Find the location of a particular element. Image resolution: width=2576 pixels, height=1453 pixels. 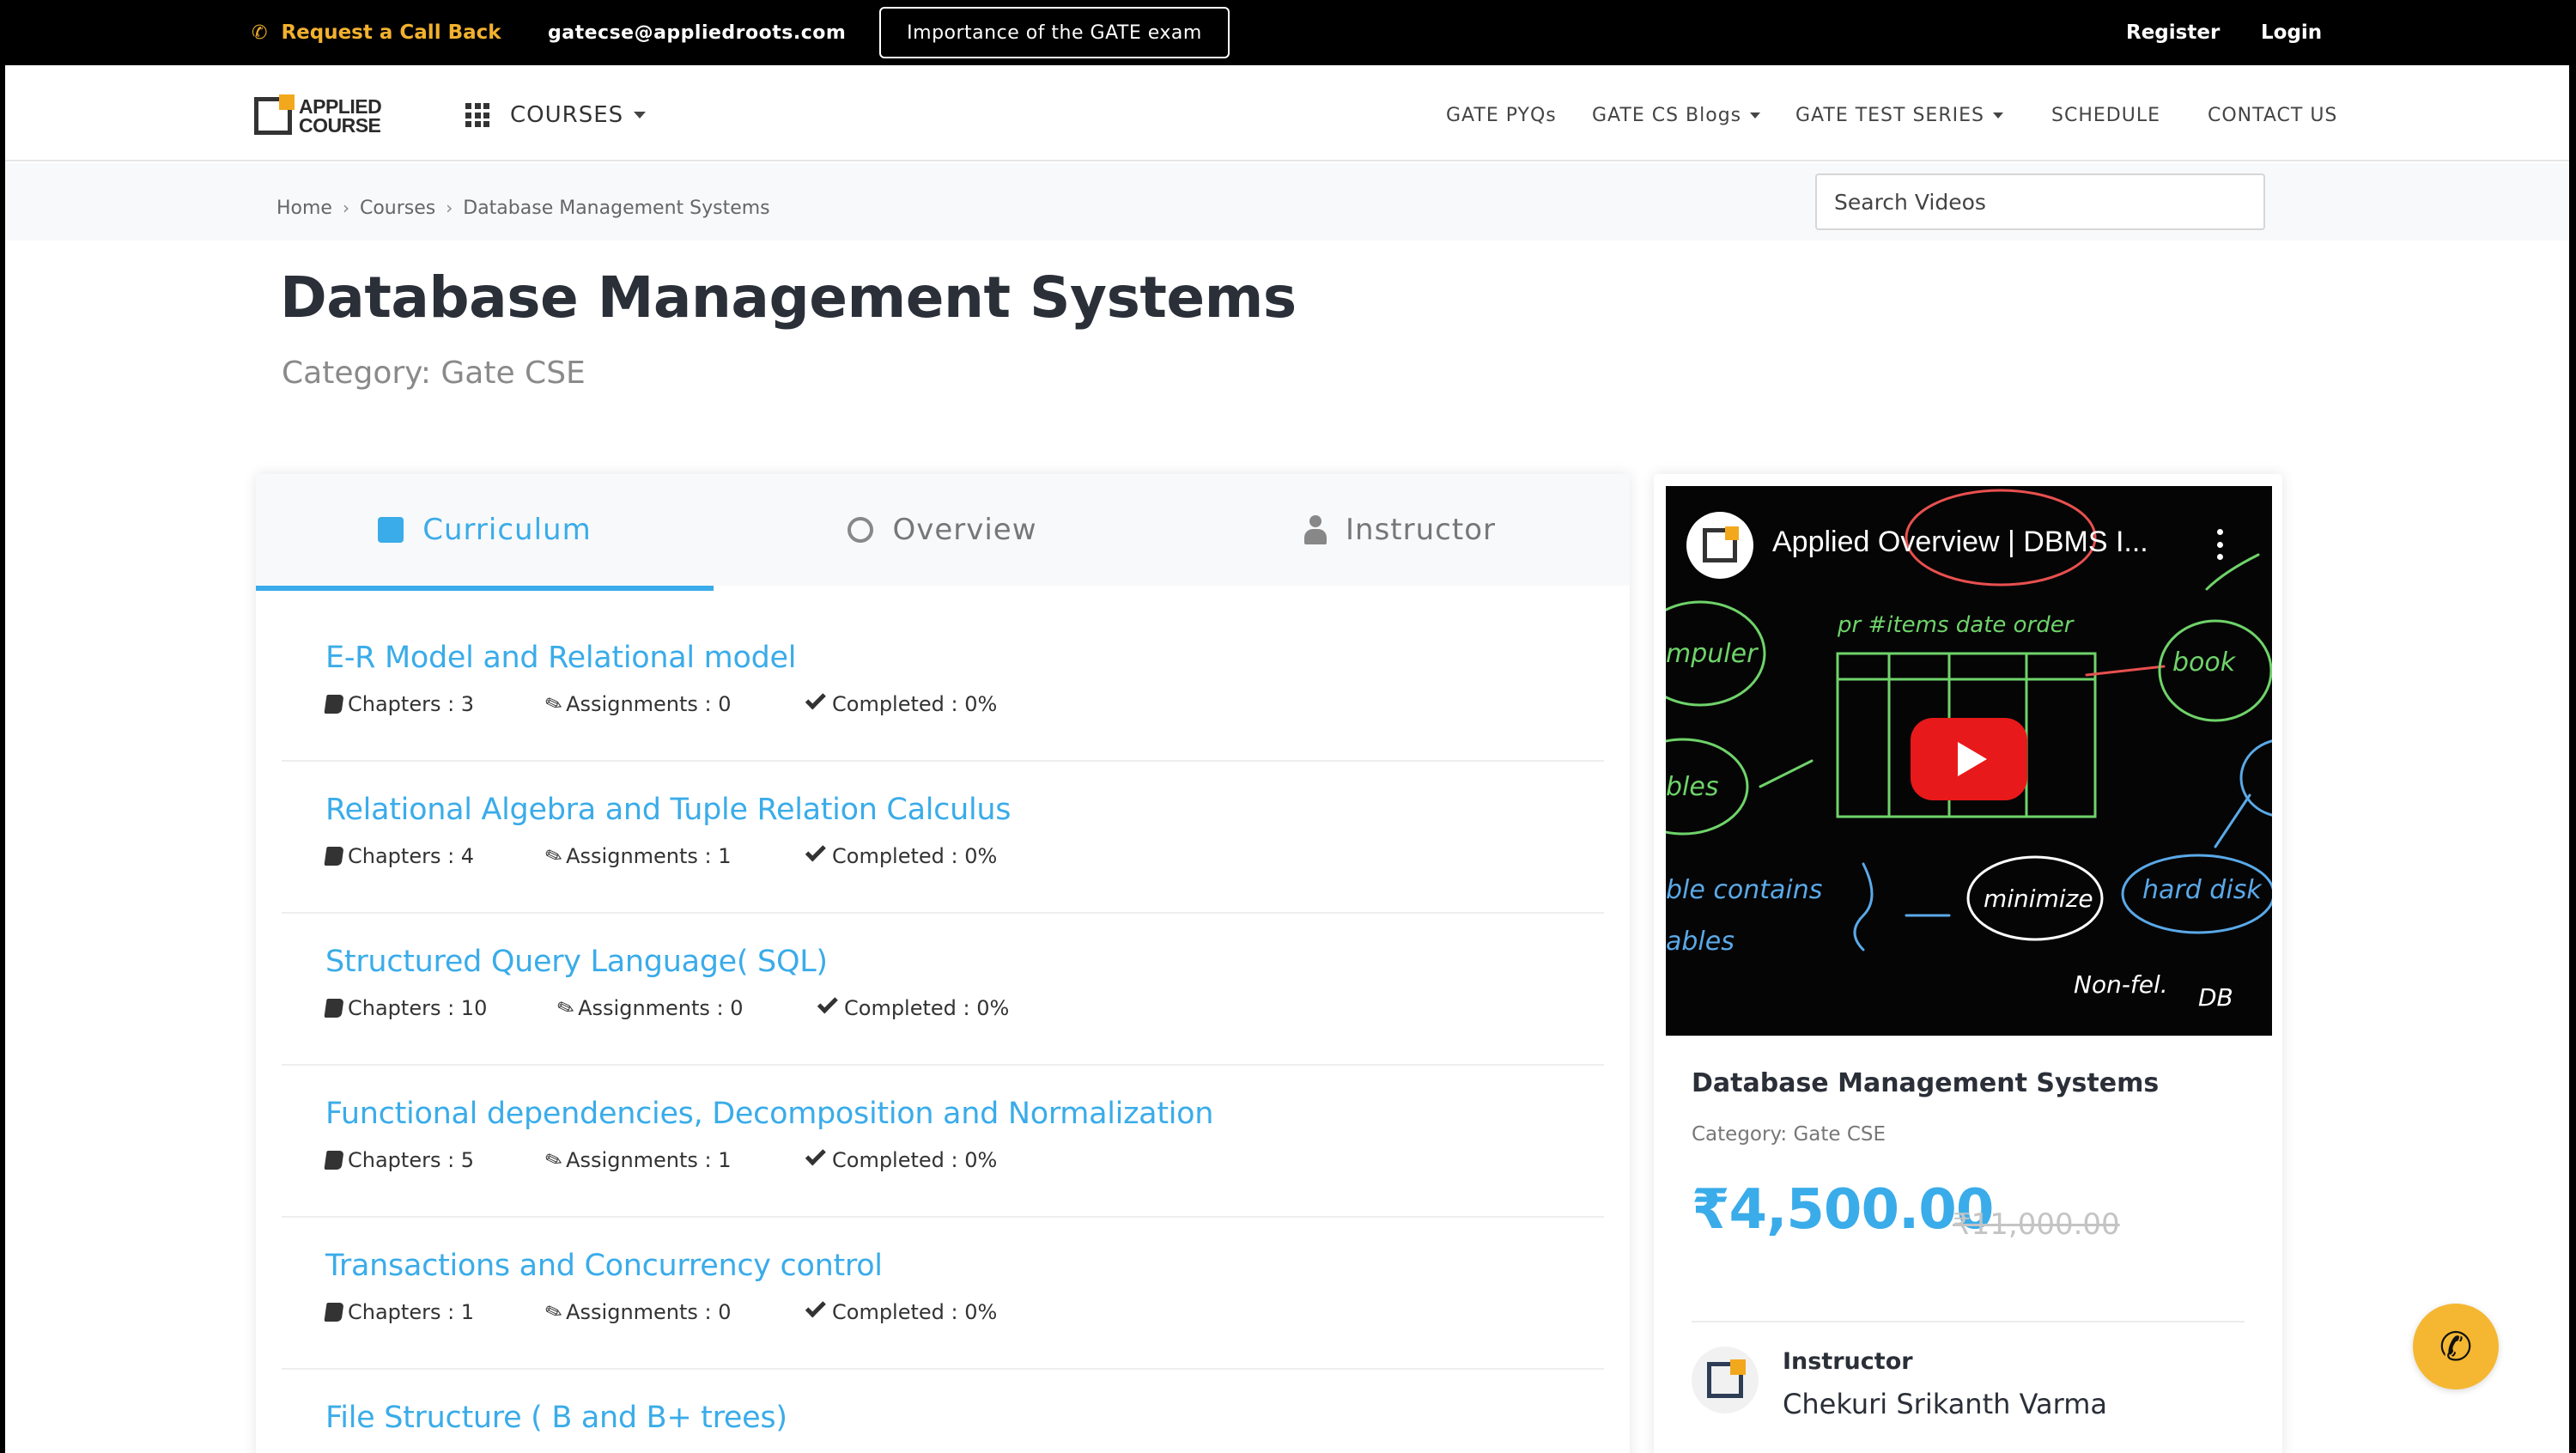

svg-text: ble contains is located at coordinates (1744, 890).